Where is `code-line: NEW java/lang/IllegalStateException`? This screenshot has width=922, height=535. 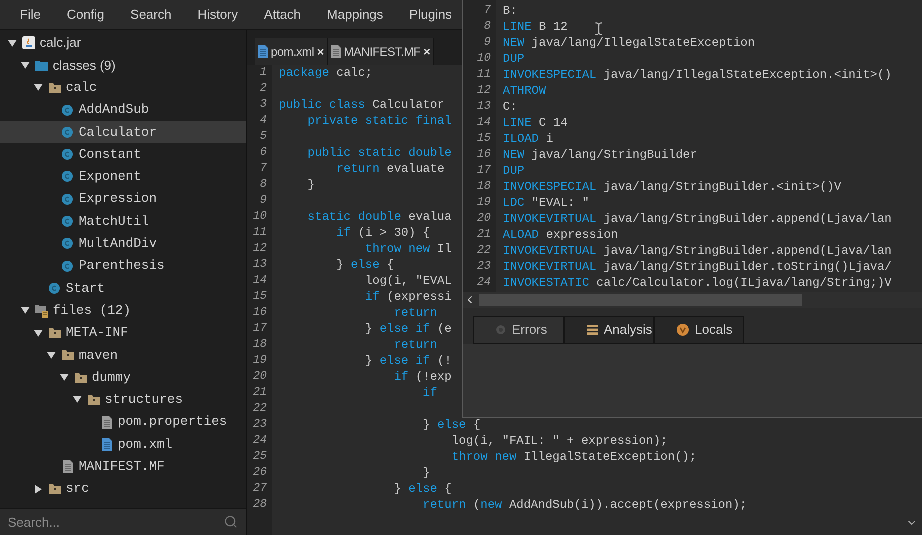 code-line: NEW java/lang/IllegalStateException is located at coordinates (629, 43).